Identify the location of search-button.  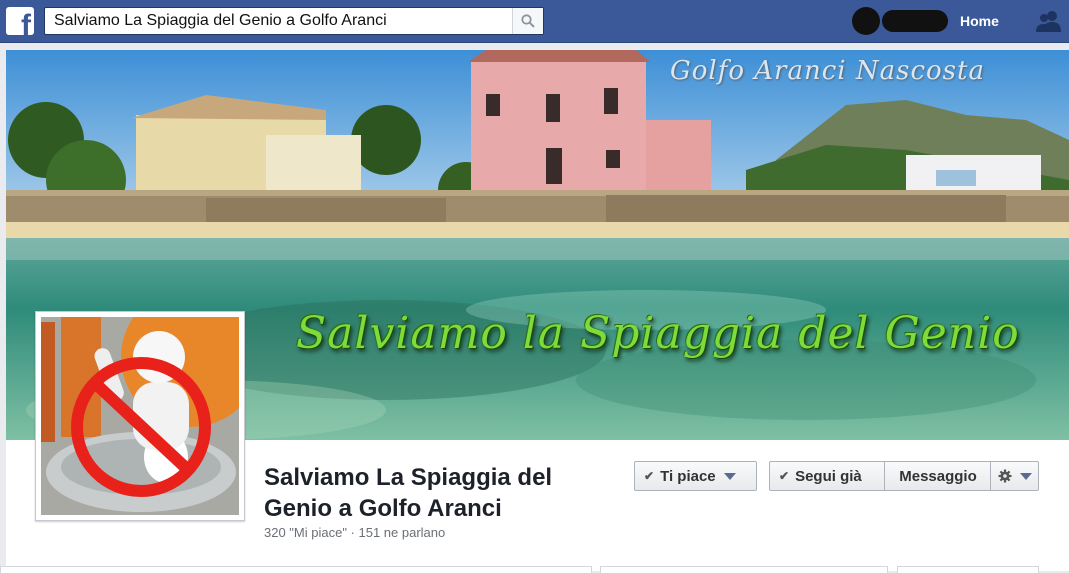
(527, 21).